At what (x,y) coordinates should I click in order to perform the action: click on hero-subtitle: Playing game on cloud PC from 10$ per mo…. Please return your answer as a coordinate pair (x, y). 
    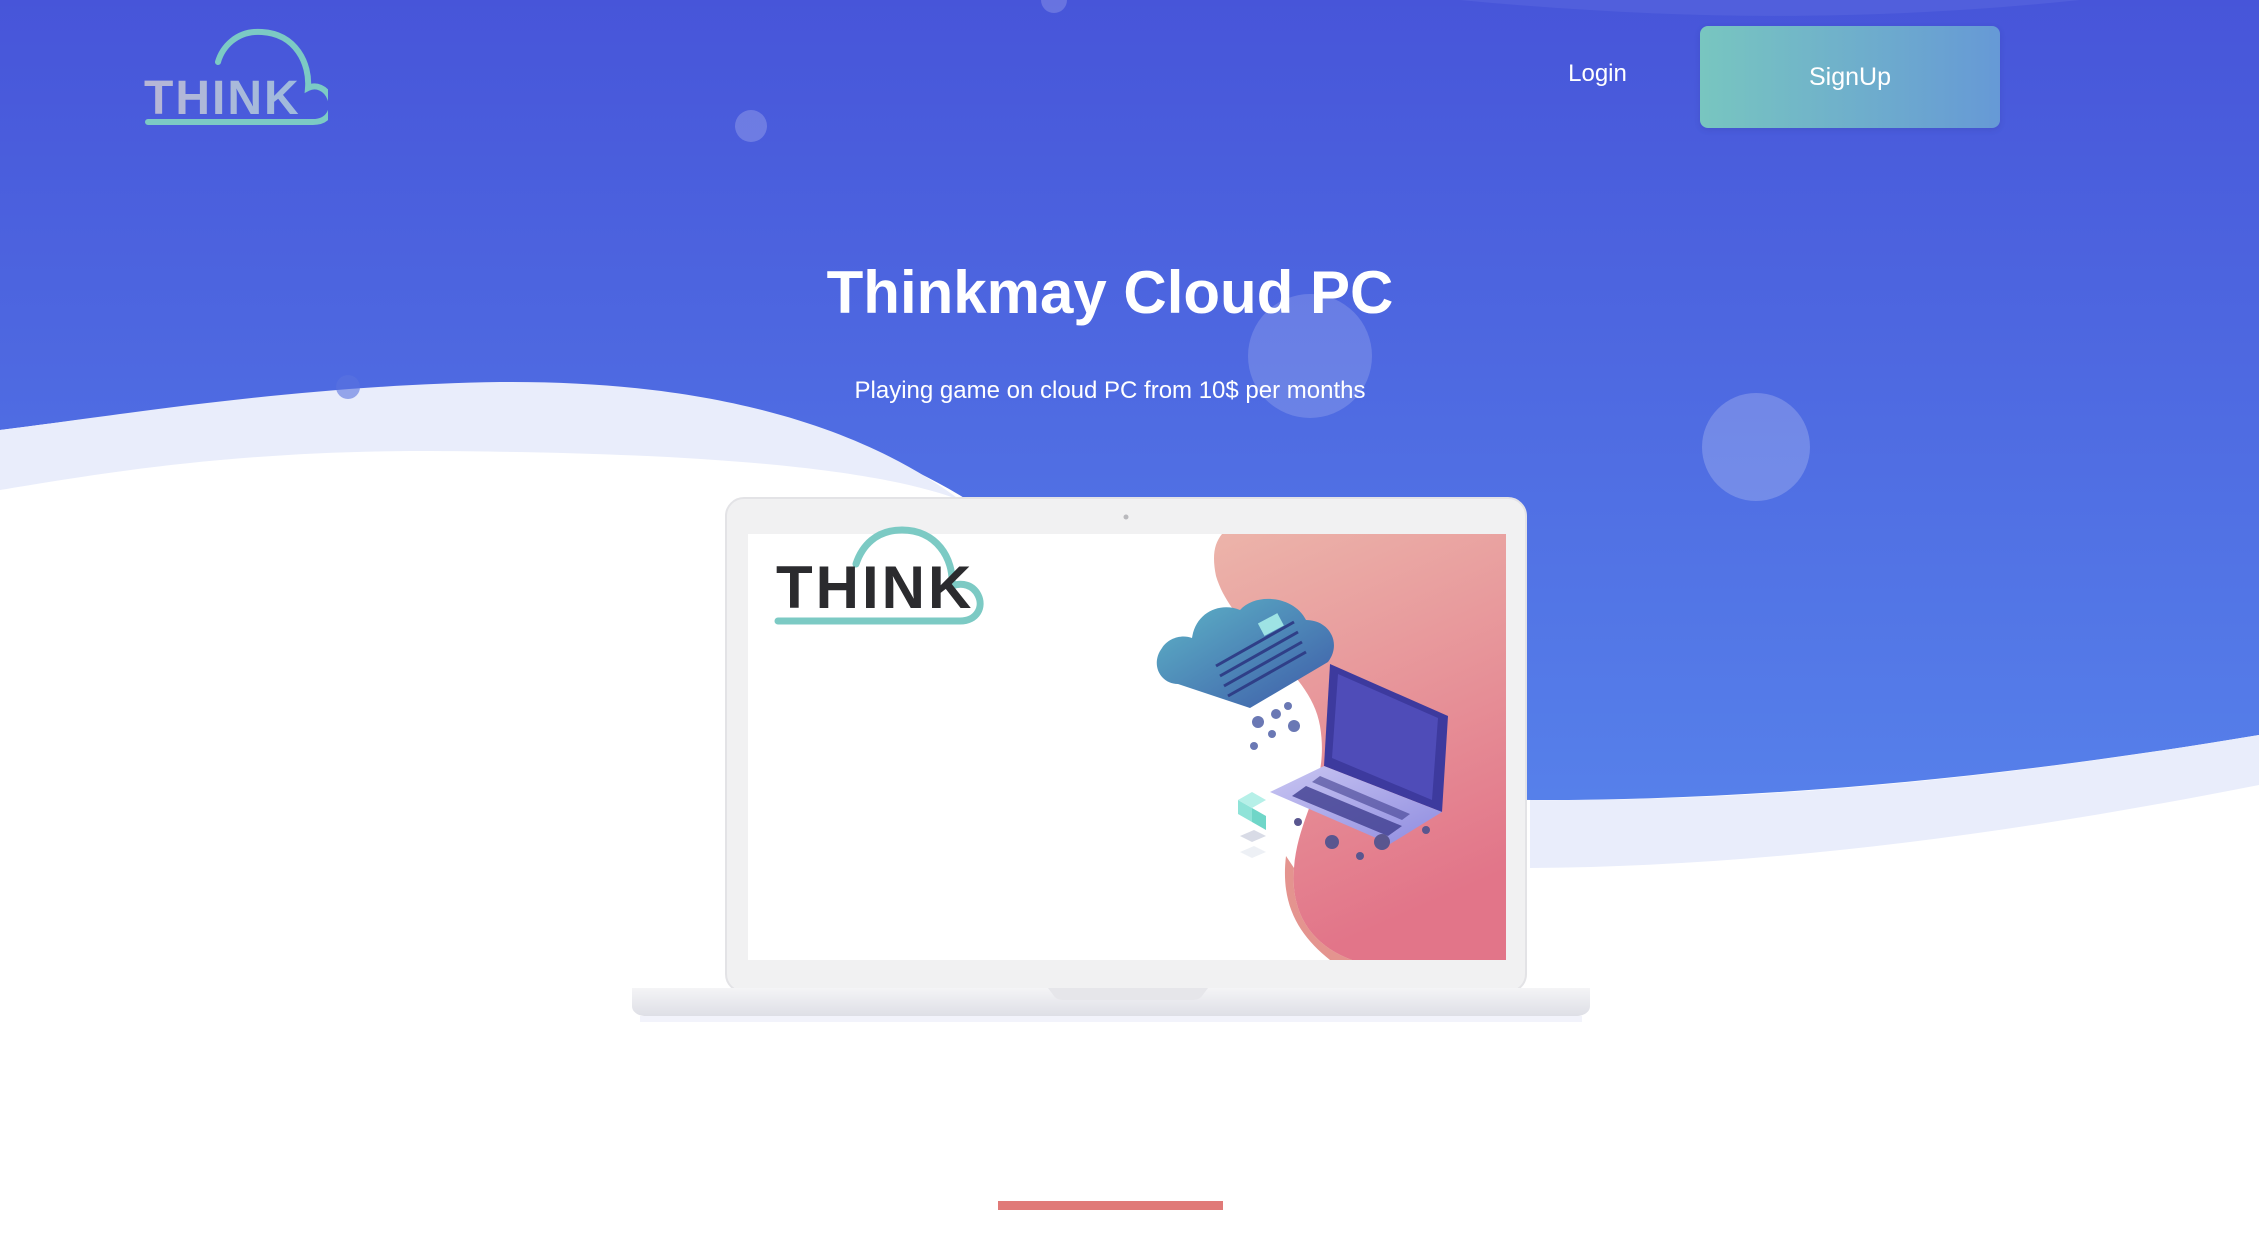
    Looking at the image, I should click on (1110, 390).